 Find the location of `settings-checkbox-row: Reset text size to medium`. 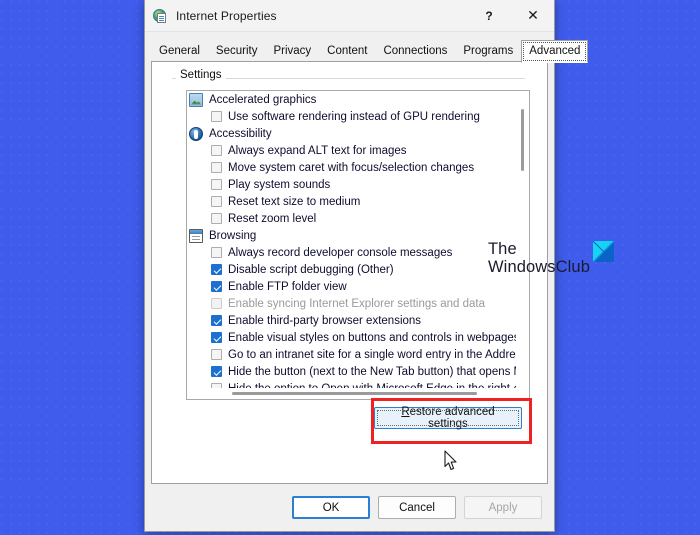

settings-checkbox-row: Reset text size to medium is located at coordinates (351, 201).